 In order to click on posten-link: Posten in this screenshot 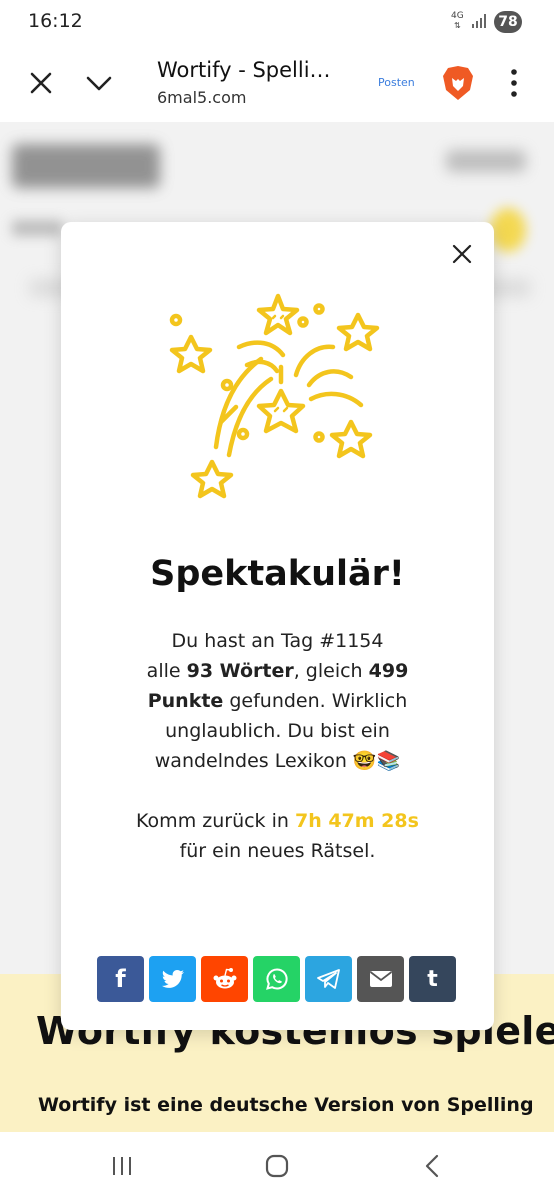, I will do `click(396, 82)`.